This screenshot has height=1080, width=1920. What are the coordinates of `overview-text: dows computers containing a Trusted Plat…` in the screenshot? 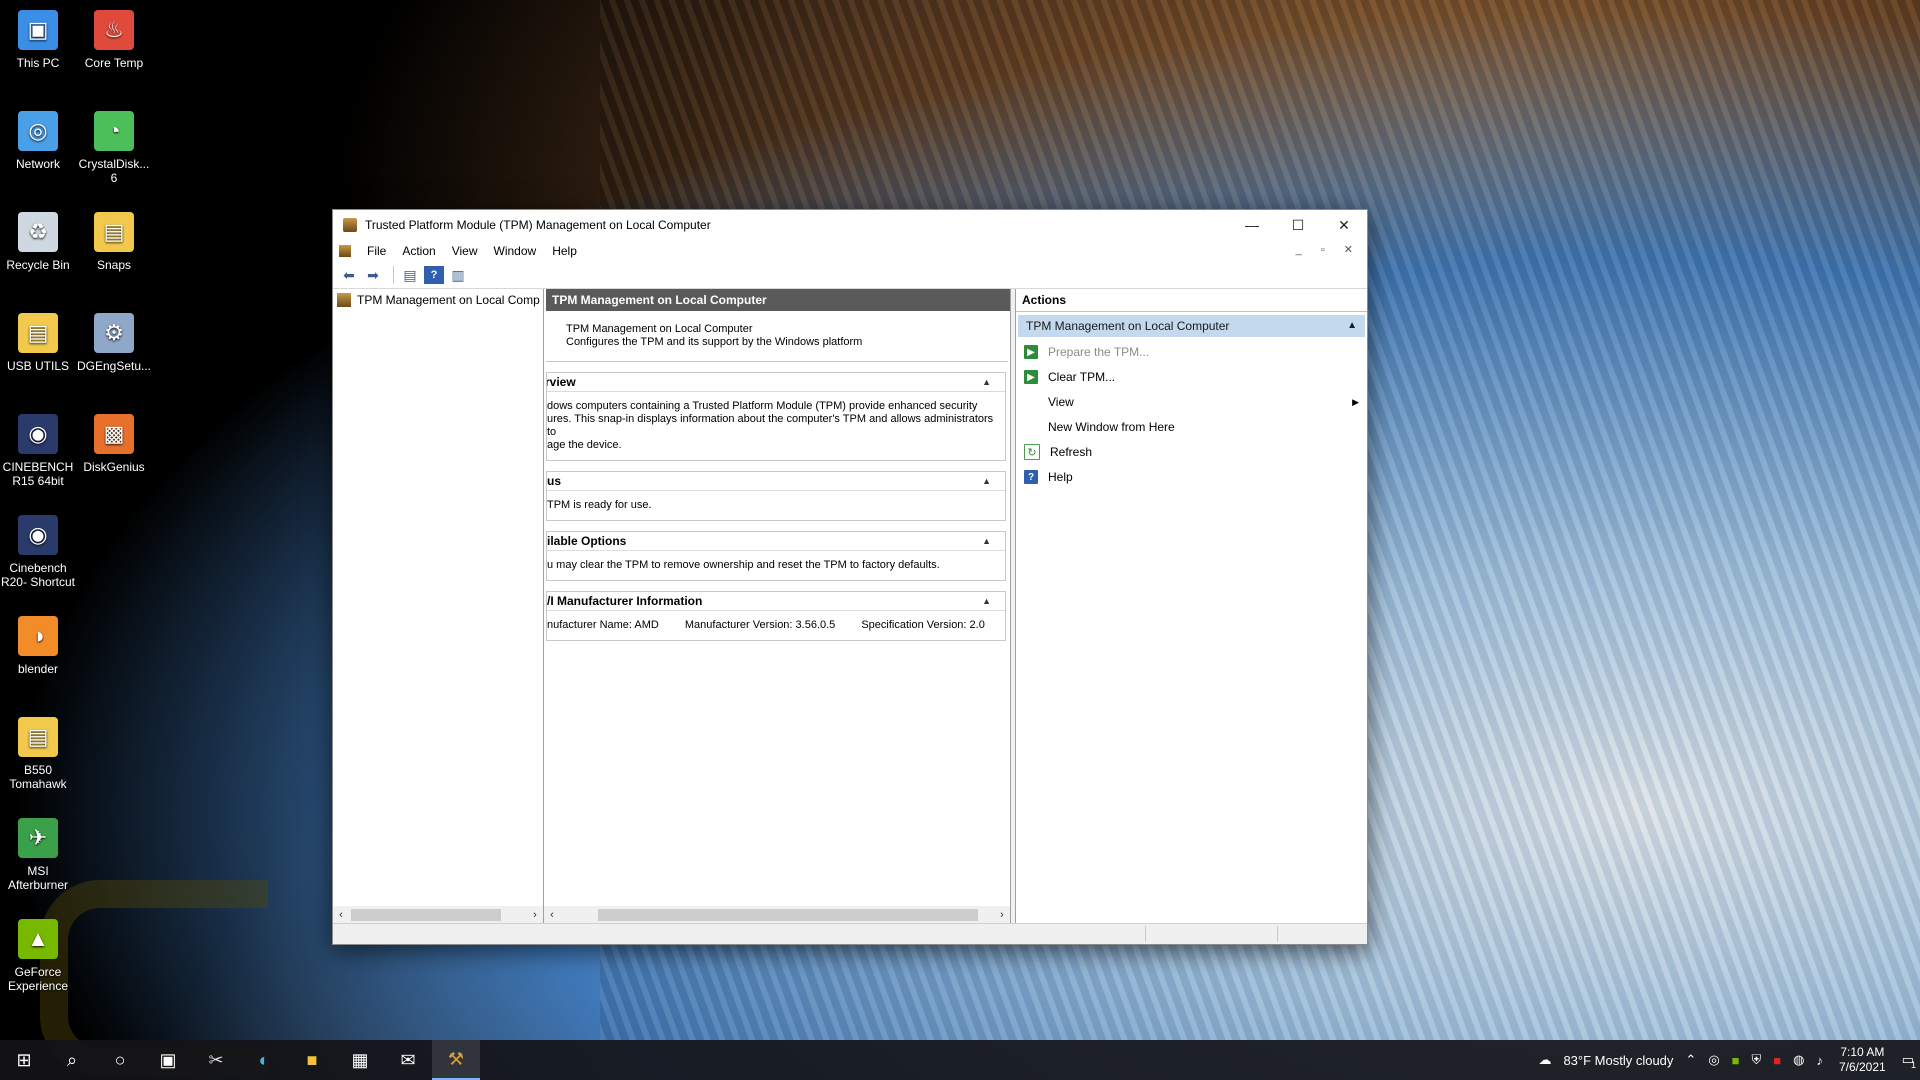 It's located at (770, 425).